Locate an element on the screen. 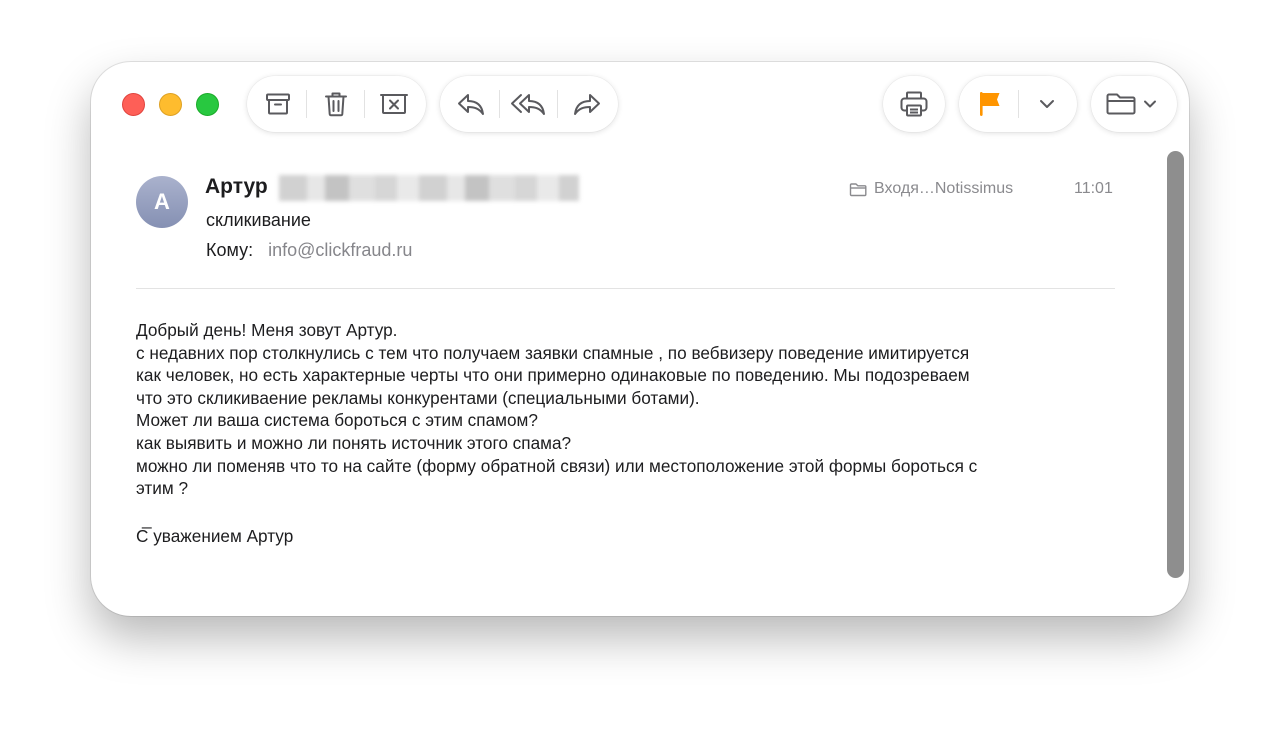 Image resolution: width=1280 pixels, height=736 pixels. recipient-label: Кому: is located at coordinates (230, 250).